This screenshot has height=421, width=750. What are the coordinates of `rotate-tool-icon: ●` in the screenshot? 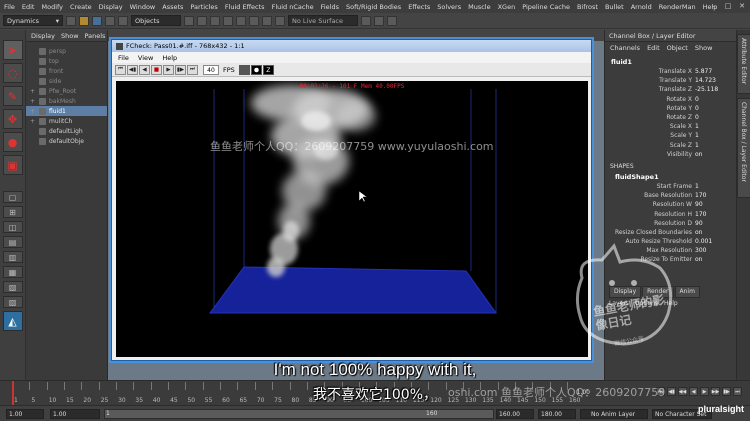 It's located at (12, 142).